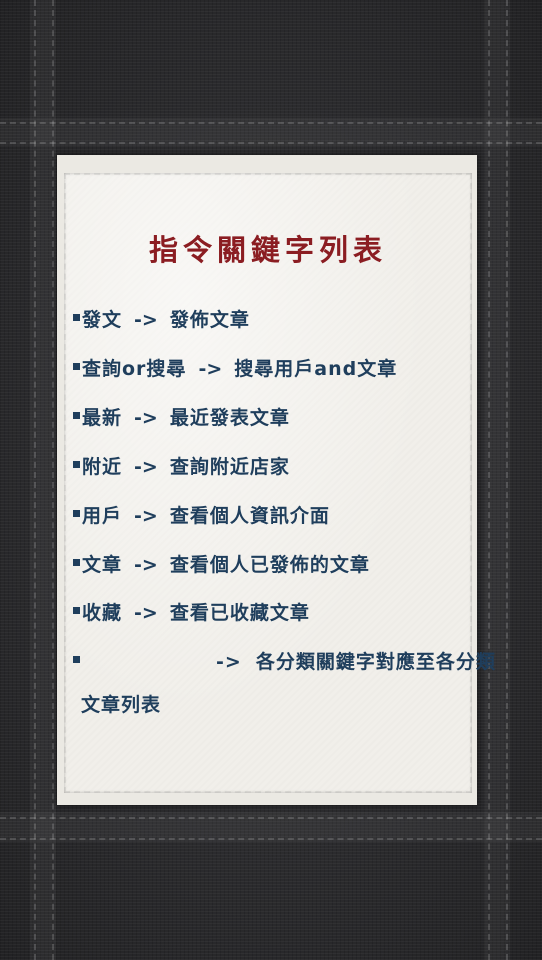 Image resolution: width=542 pixels, height=960 pixels. Describe the element at coordinates (102, 516) in the screenshot. I see `command-keyword: 用戶` at that location.